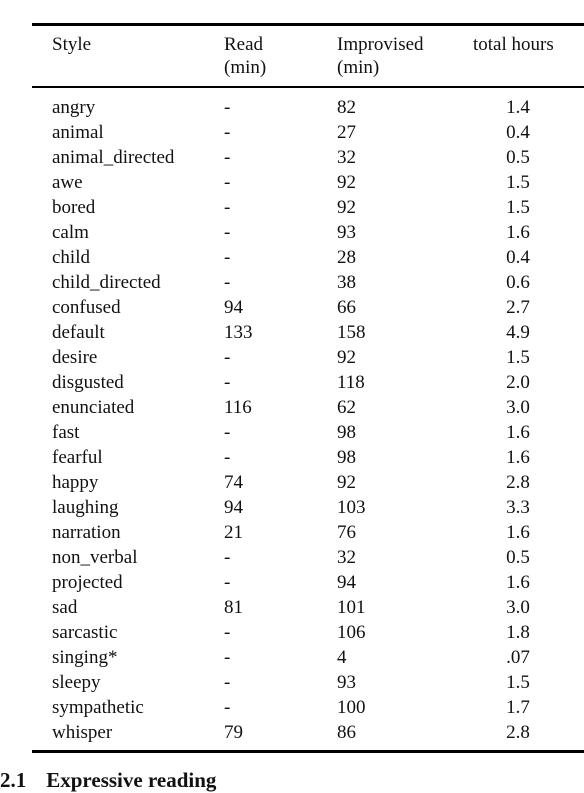 The width and height of the screenshot is (584, 793). I want to click on table-top-rule, so click(308, 24).